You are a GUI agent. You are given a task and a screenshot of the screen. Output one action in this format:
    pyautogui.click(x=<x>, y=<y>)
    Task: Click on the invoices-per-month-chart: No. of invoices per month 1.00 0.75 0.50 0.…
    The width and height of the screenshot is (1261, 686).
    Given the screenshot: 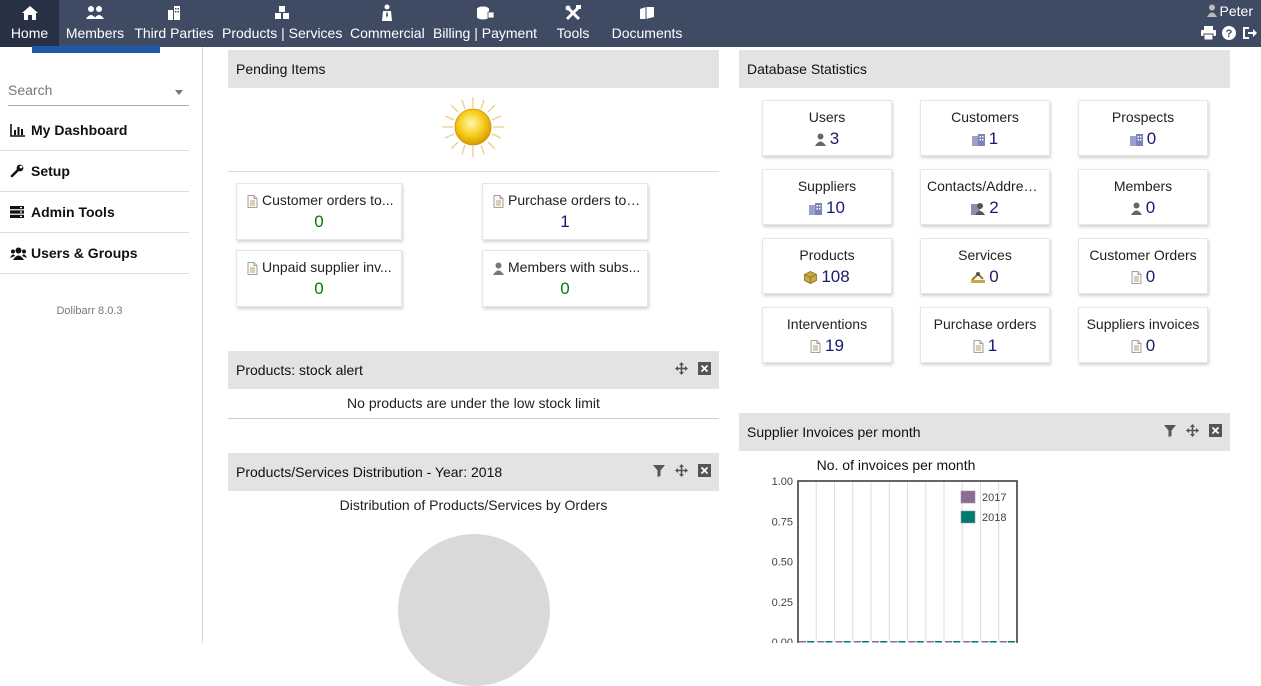 What is the action you would take?
    pyautogui.click(x=895, y=550)
    